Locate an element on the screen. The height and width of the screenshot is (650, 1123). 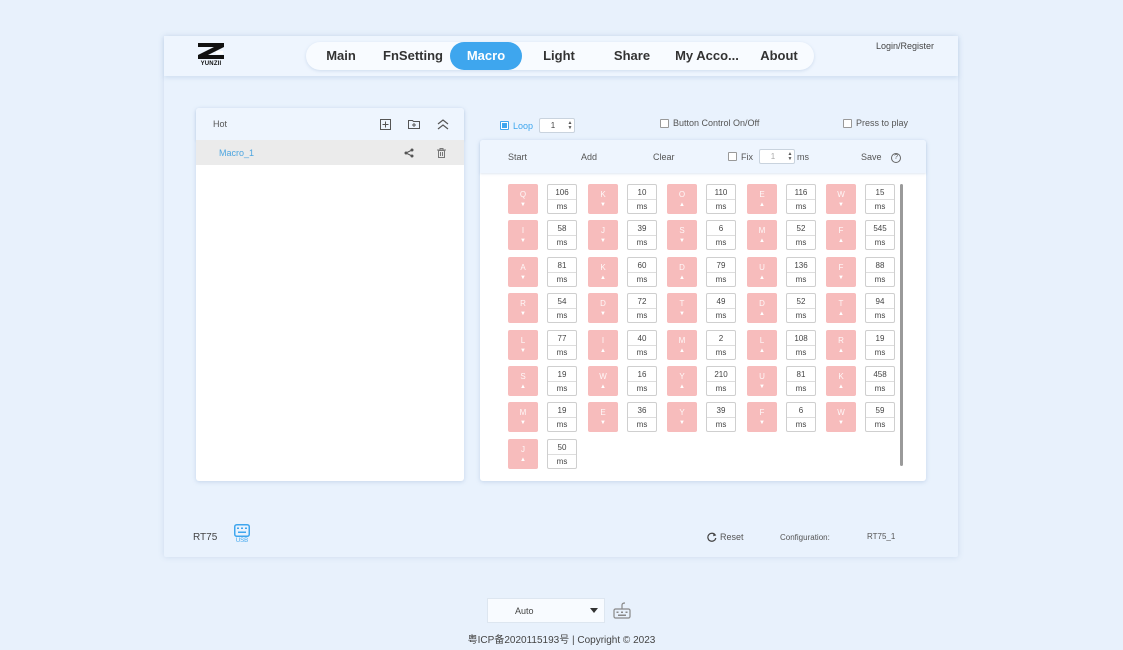
macro-key-step: O ▲ is located at coordinates (682, 199).